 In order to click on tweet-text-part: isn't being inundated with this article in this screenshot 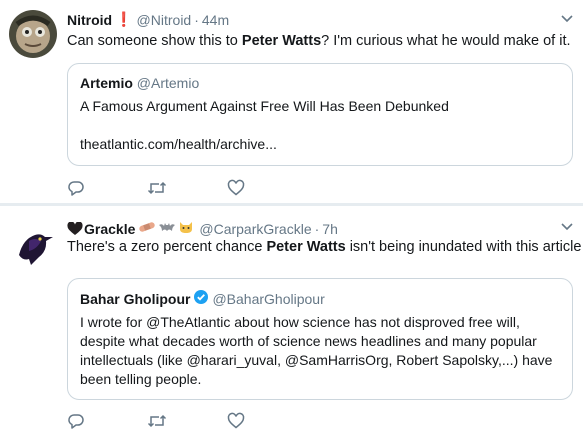, I will do `click(463, 247)`.